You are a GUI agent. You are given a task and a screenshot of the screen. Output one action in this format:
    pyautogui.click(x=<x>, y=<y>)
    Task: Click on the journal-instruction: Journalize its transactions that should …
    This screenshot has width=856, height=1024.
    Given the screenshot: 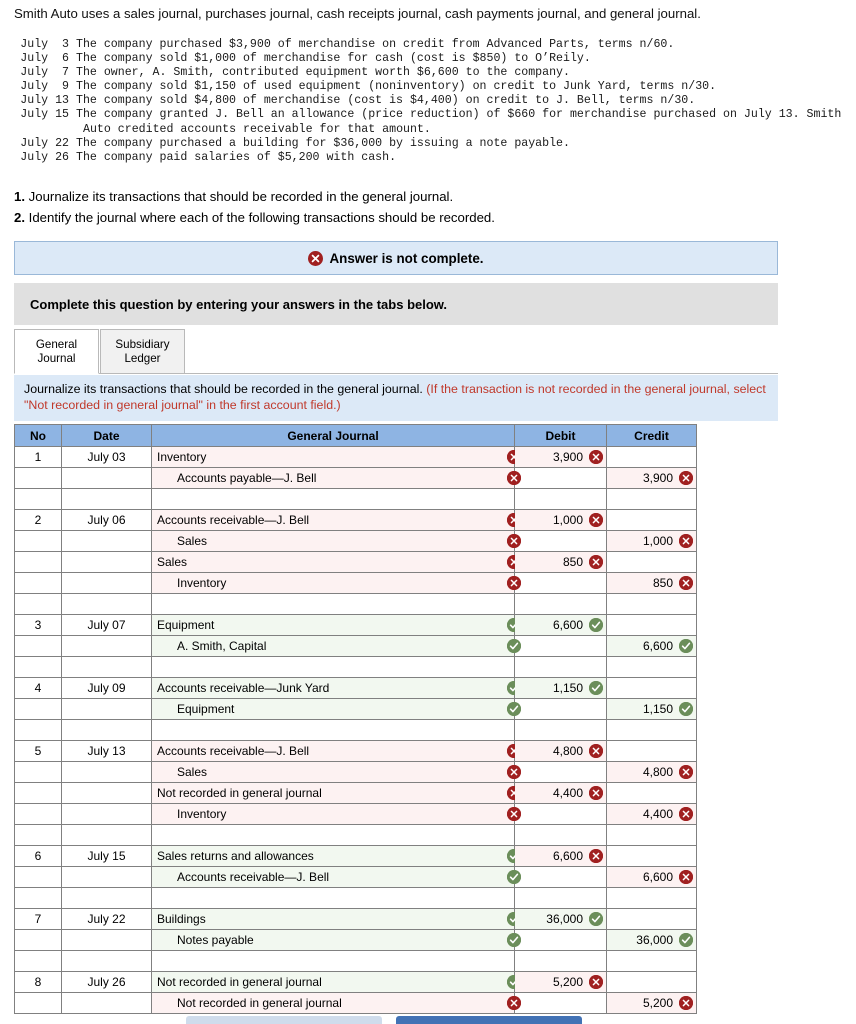 What is the action you would take?
    pyautogui.click(x=396, y=398)
    